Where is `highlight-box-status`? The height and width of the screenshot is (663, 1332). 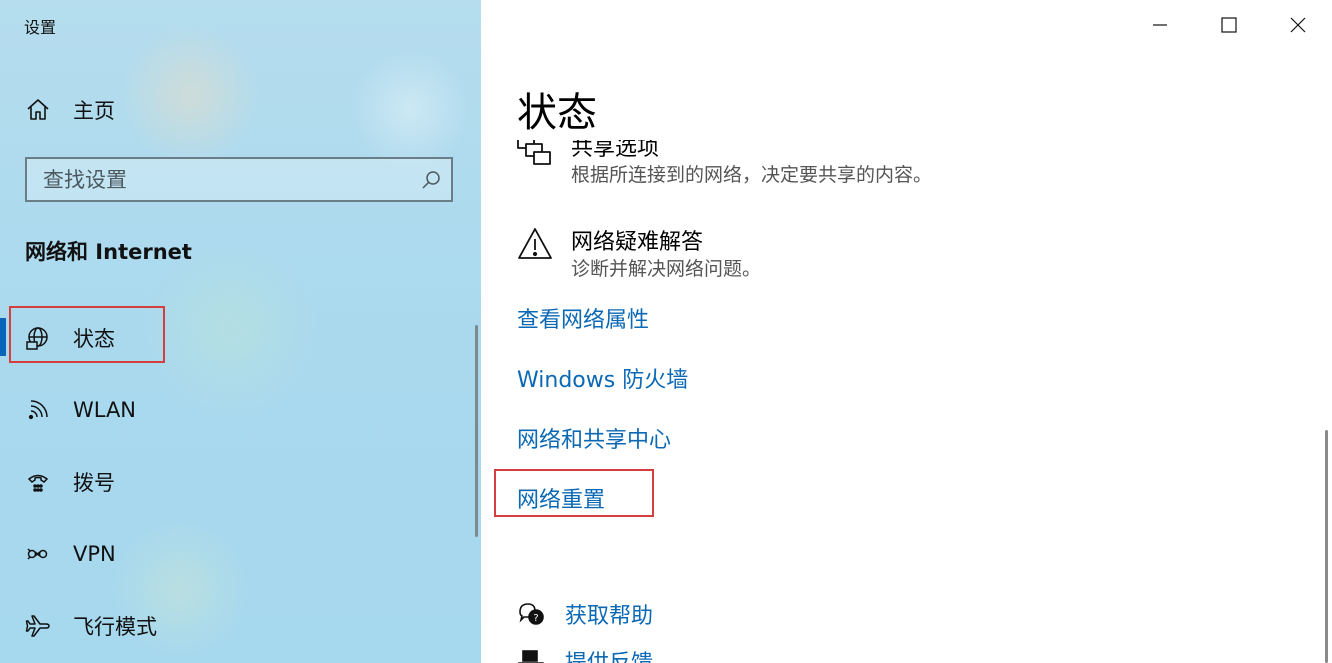
highlight-box-status is located at coordinates (87, 334).